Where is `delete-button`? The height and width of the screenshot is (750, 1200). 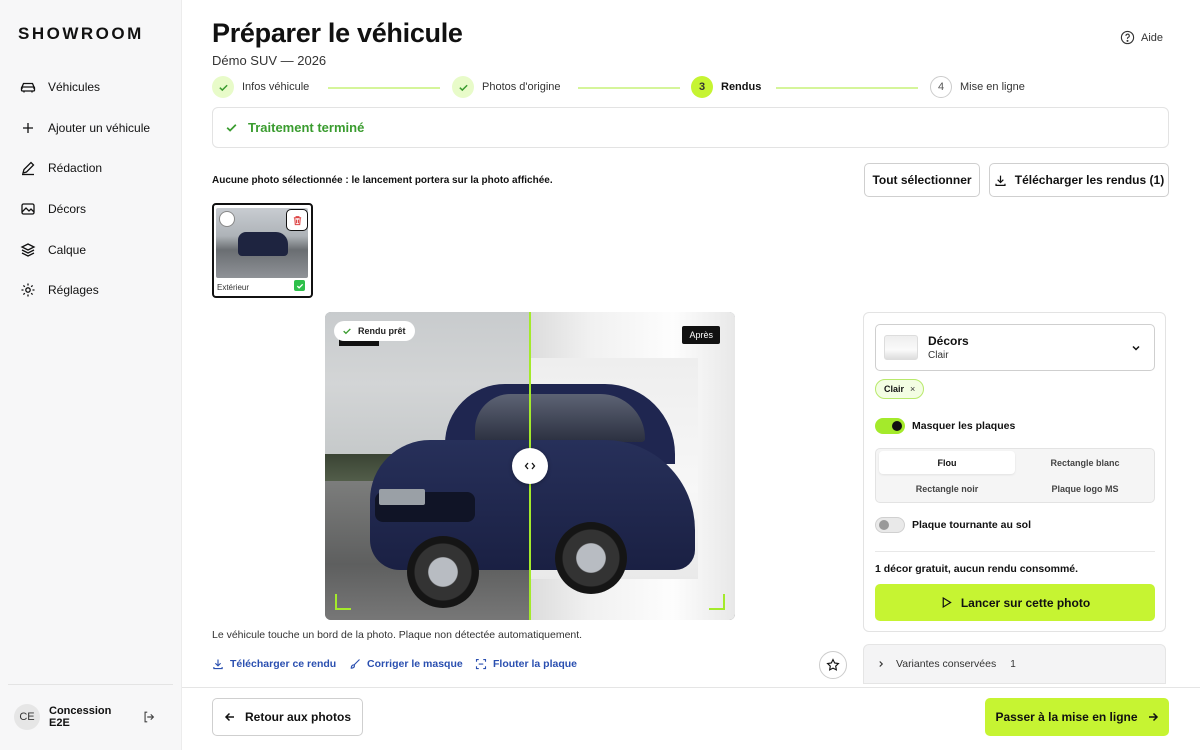
delete-button is located at coordinates (297, 220).